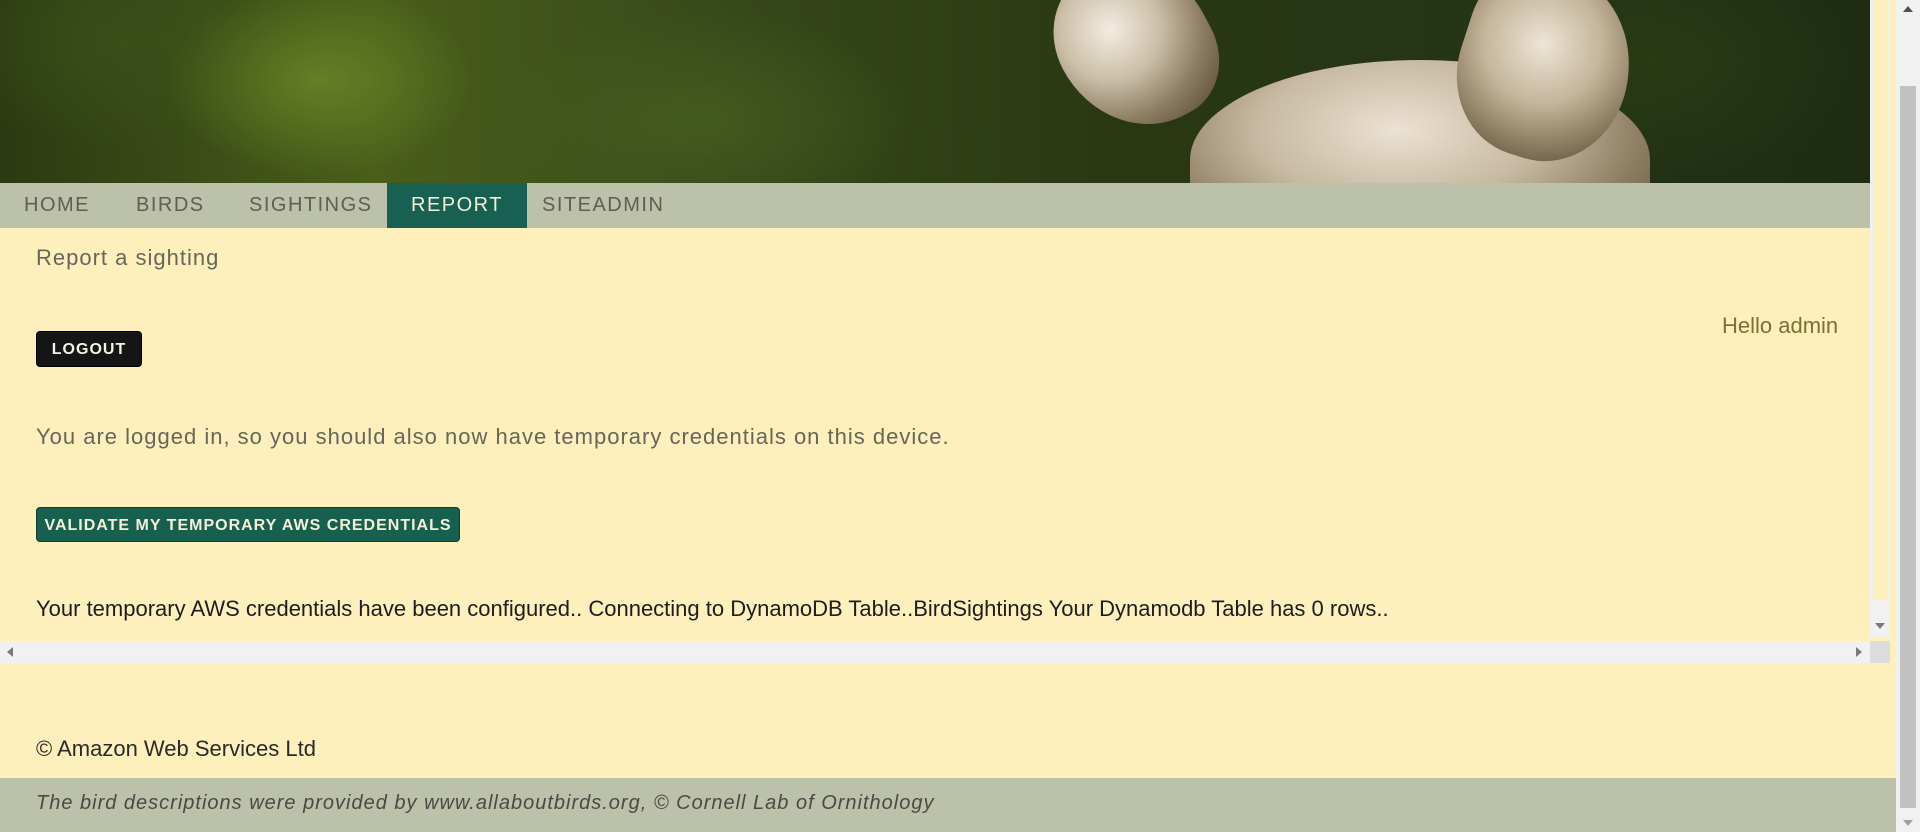 The height and width of the screenshot is (832, 1920). Describe the element at coordinates (1908, 823) in the screenshot. I see `page-scroll-down-arrow-icon` at that location.